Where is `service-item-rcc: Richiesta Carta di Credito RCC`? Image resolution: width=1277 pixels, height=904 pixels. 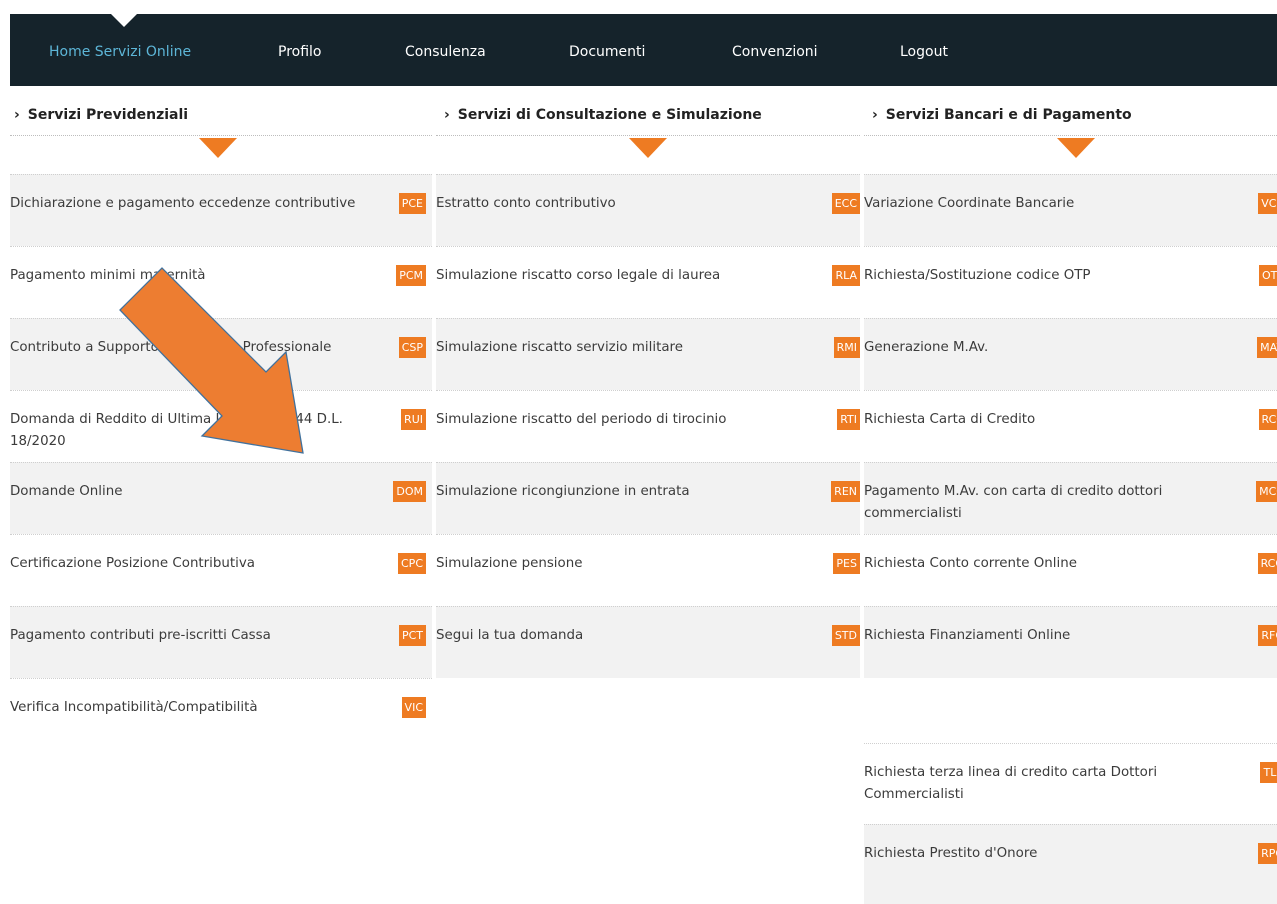 service-item-rcc: Richiesta Carta di Credito RCC is located at coordinates (1070, 426).